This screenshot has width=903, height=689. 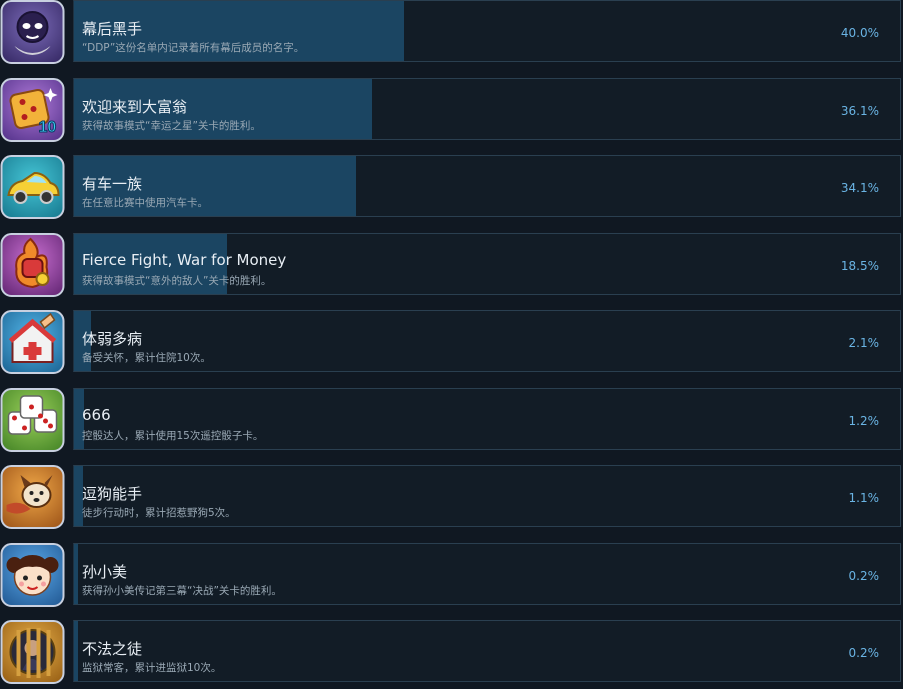 I want to click on hospital-icon-graphic, so click(x=32, y=342).